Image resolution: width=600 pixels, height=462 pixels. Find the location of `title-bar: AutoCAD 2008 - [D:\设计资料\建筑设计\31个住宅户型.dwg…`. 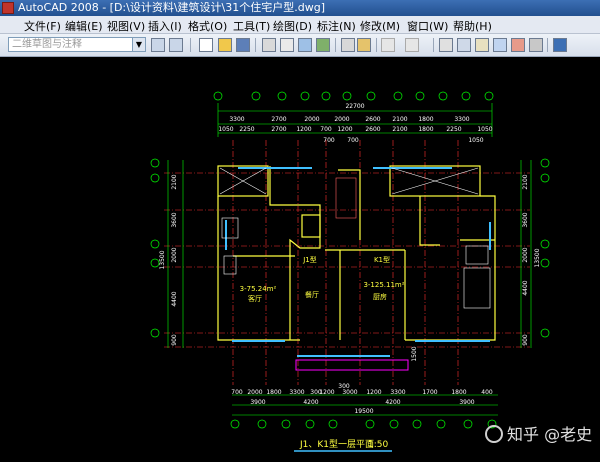

title-bar: AutoCAD 2008 - [D:\设计资料\建筑设计\31个住宅户型.dwg… is located at coordinates (300, 8).